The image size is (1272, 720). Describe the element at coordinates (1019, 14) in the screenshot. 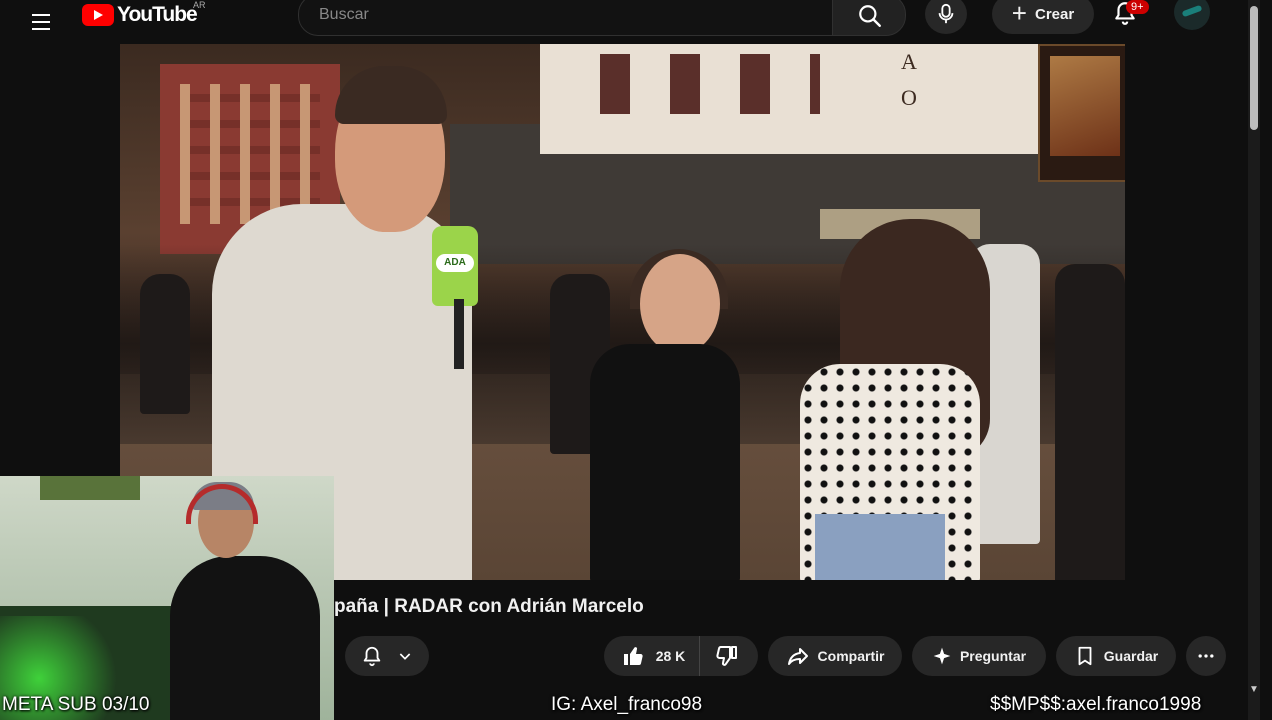

I see `plus-icon: +` at that location.